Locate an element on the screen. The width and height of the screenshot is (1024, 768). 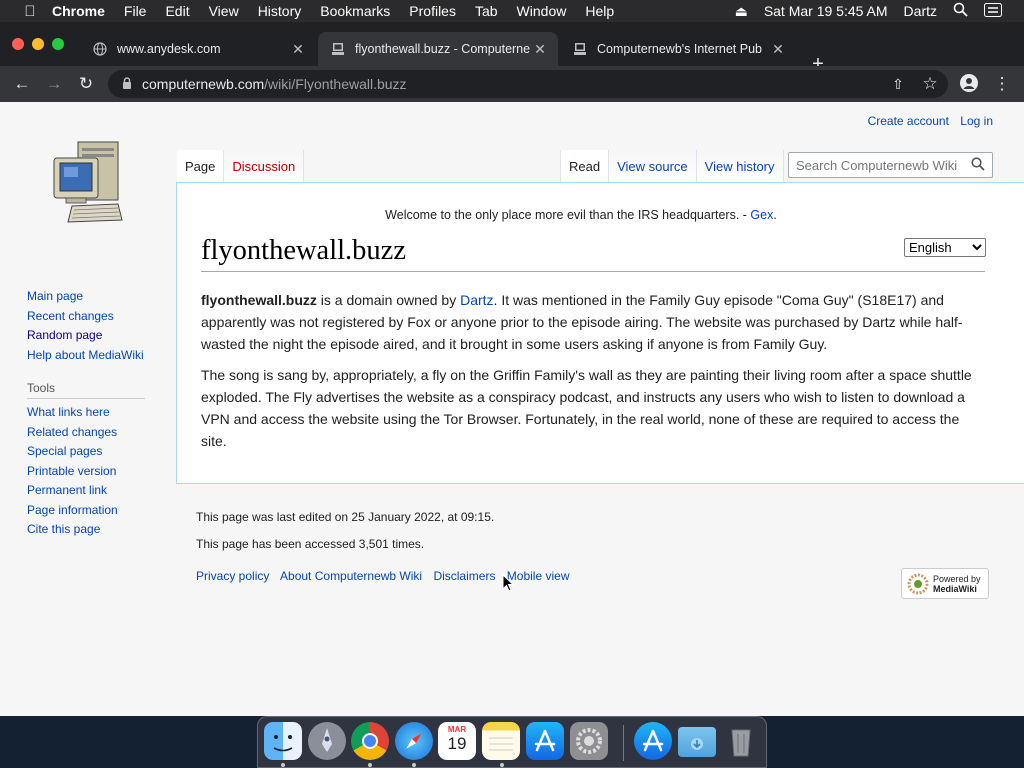
control-center-icon is located at coordinates (993, 11).